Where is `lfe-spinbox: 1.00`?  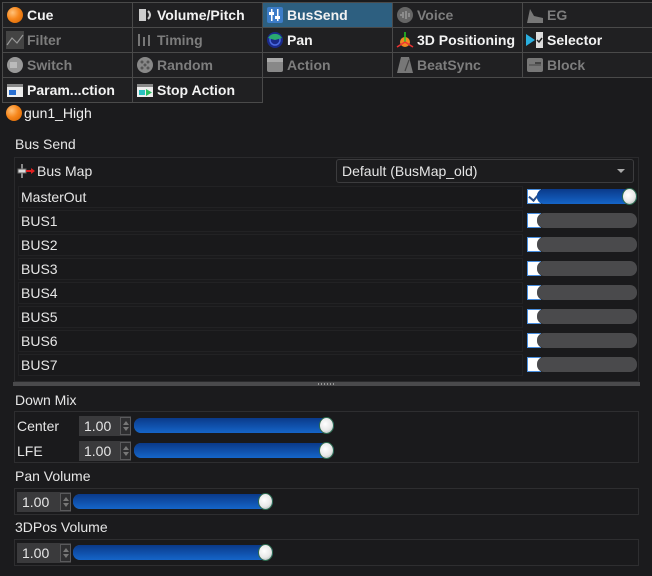 lfe-spinbox: 1.00 is located at coordinates (105, 451).